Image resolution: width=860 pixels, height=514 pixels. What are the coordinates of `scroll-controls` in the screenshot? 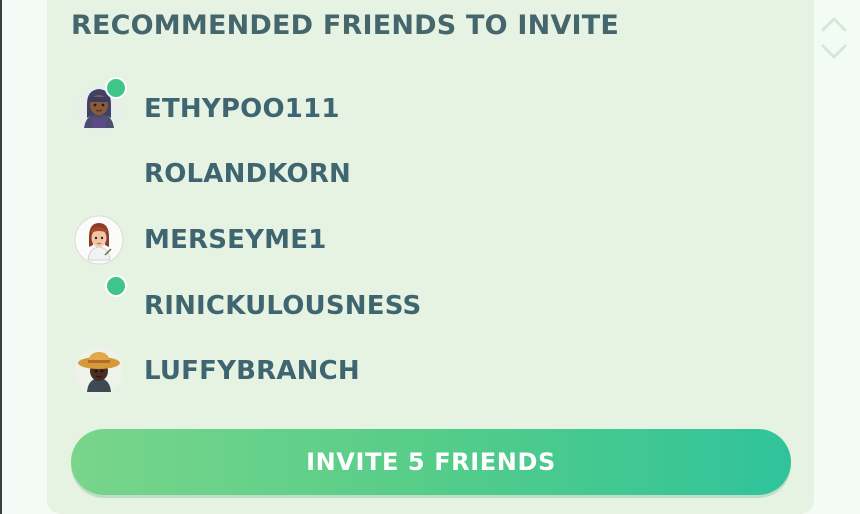 It's located at (833, 38).